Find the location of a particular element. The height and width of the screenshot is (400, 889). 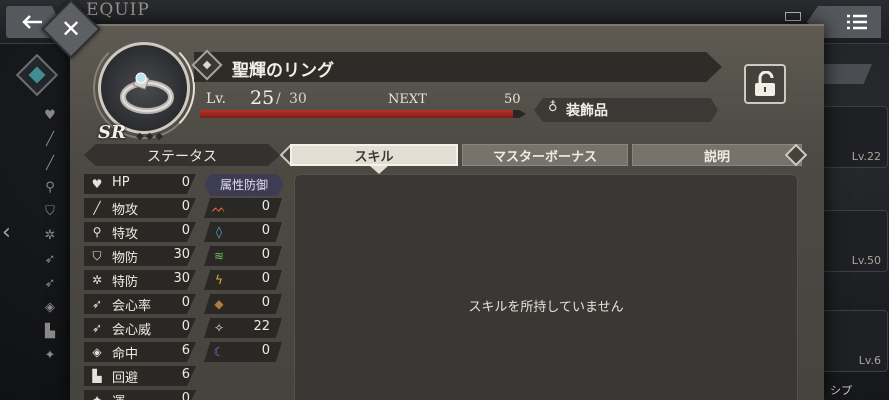

element-row: ϟ0 is located at coordinates (243, 279).